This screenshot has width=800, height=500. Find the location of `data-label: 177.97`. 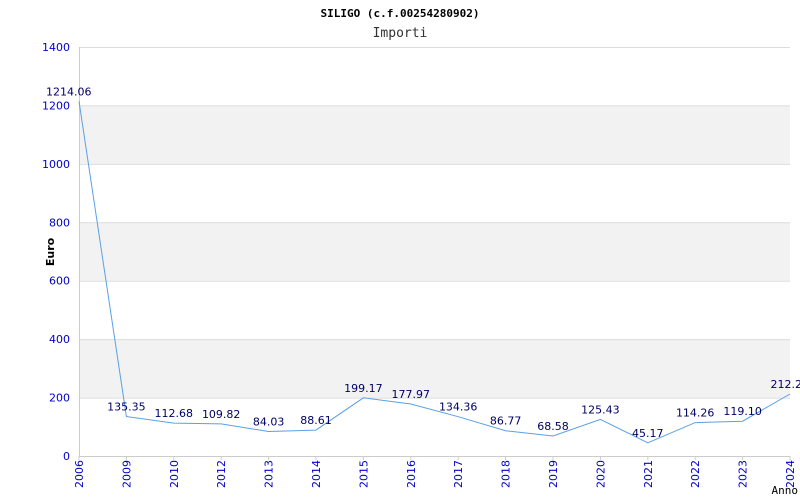

data-label: 177.97 is located at coordinates (411, 394).